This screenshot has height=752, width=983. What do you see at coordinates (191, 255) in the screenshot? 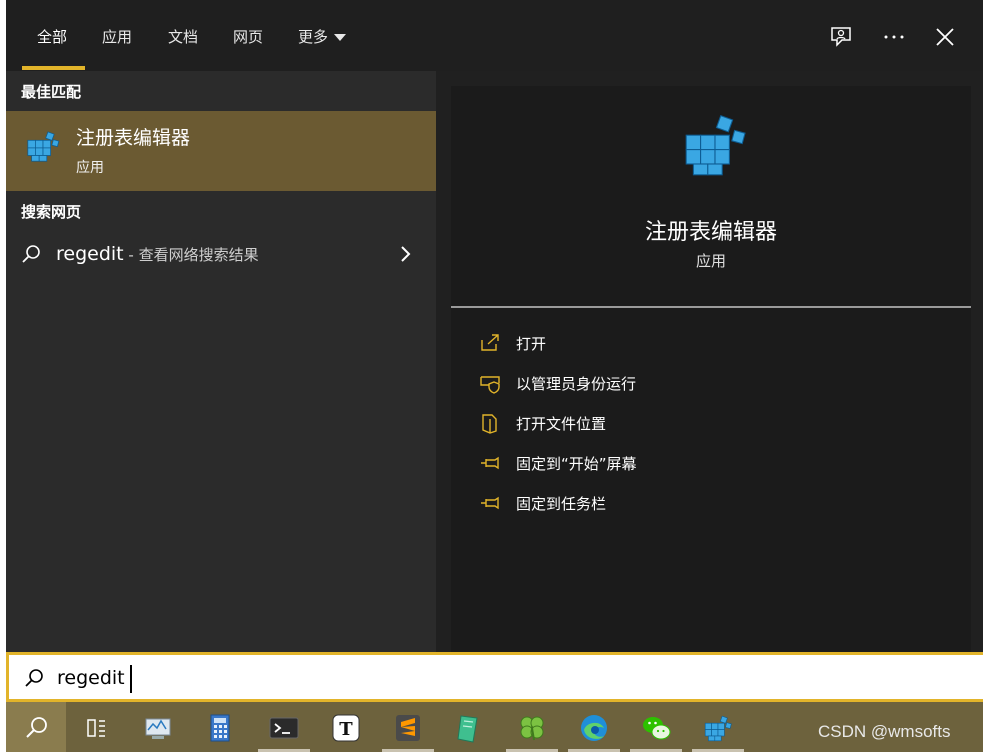
I see `web-search-suffix: - 查看网络搜索结果` at bounding box center [191, 255].